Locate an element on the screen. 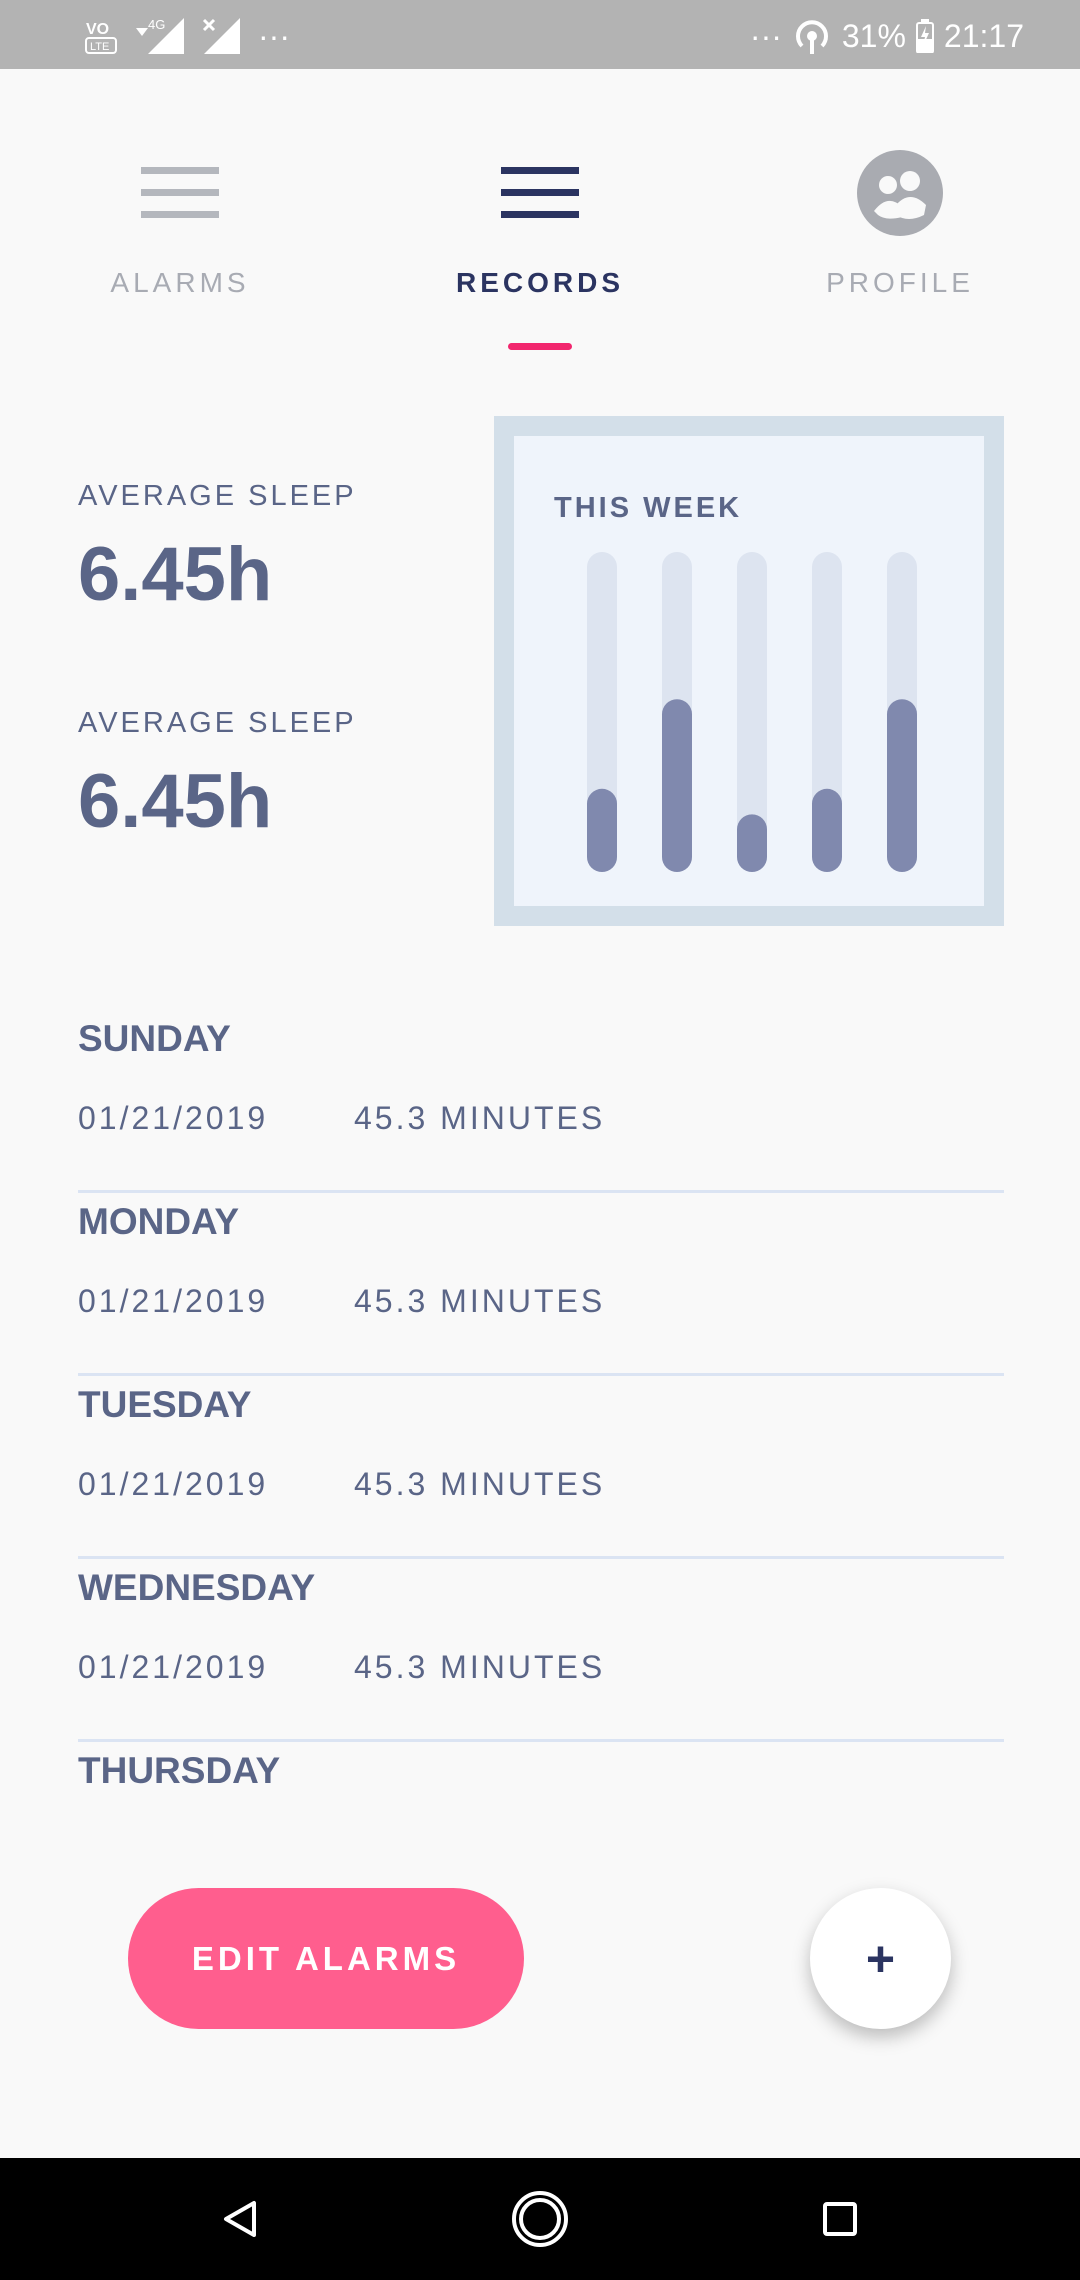 The width and height of the screenshot is (1080, 2280). tab-records: RECORDS is located at coordinates (540, 219).